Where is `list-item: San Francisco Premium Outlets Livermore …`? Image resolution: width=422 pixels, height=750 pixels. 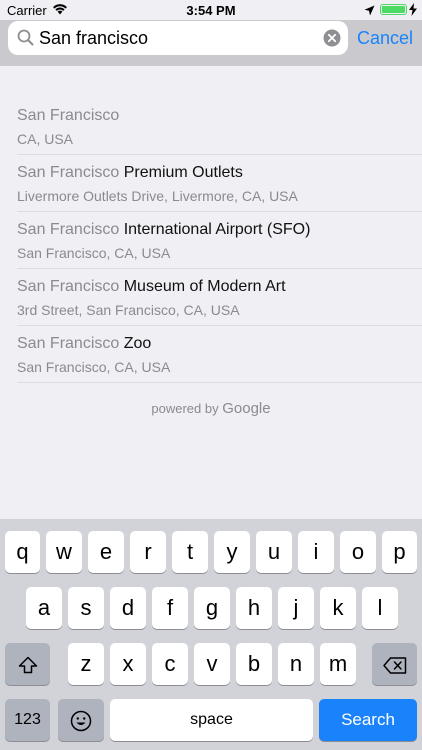
list-item: San Francisco Premium Outlets Livermore … is located at coordinates (219, 183).